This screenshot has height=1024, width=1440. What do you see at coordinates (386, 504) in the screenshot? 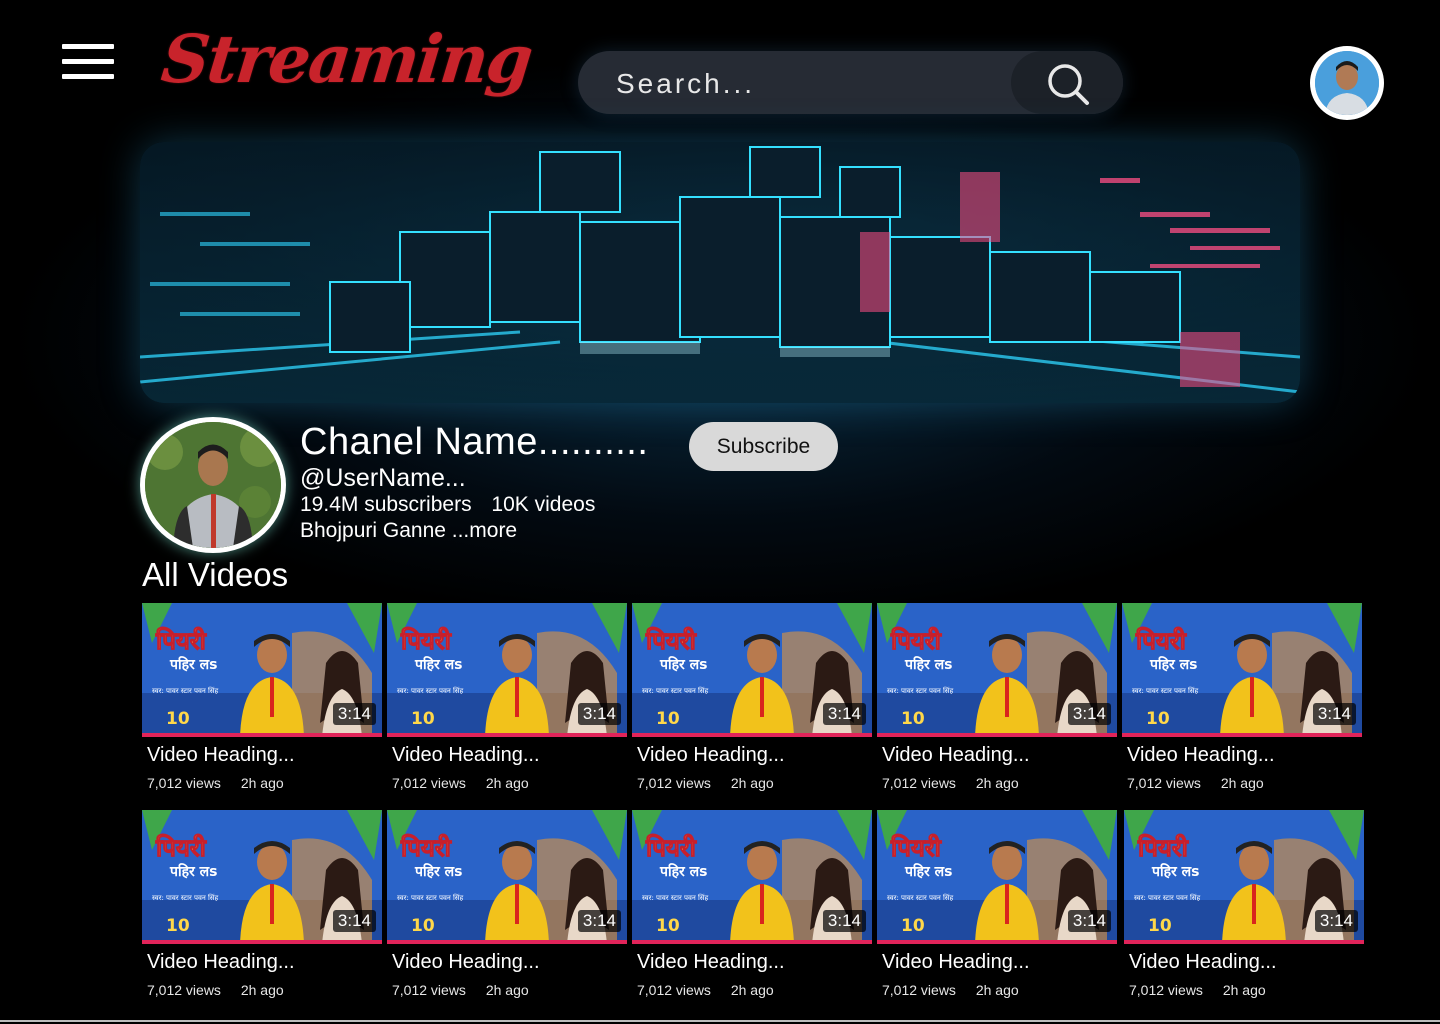
I see `subscriber-count: 19.4M subscribers` at bounding box center [386, 504].